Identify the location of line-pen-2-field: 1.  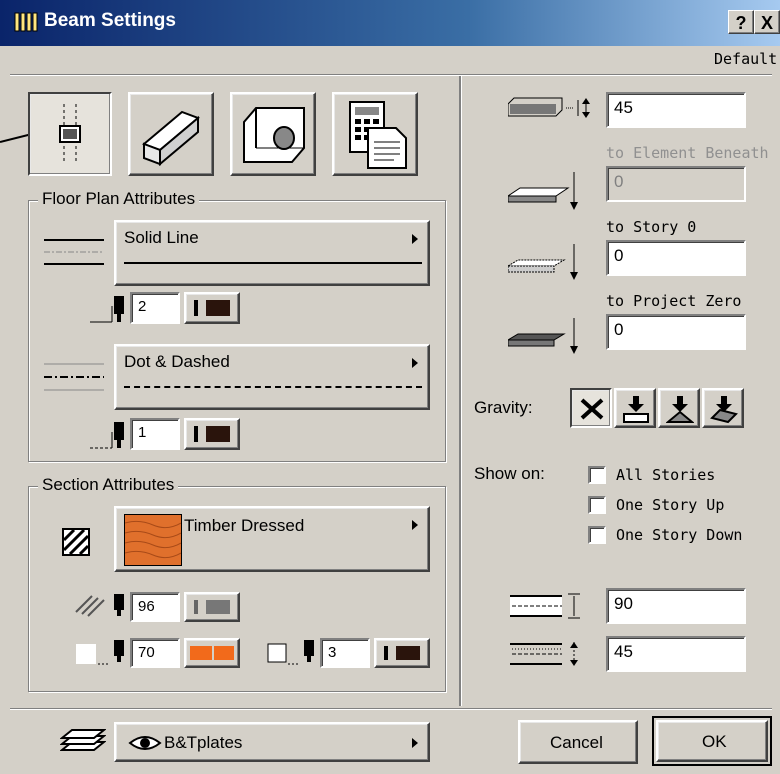
(155, 434).